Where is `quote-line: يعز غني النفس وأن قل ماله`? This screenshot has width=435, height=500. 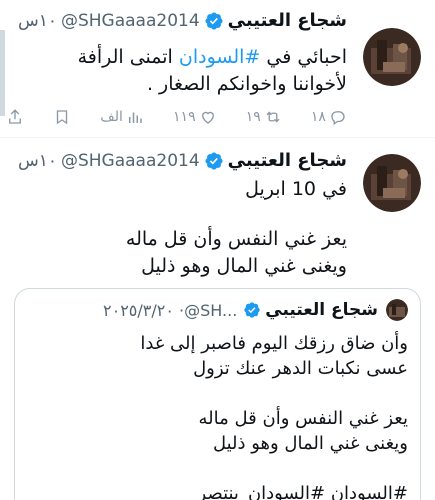
quote-line: يعز غني النفس وأن قل ماله is located at coordinates (303, 418).